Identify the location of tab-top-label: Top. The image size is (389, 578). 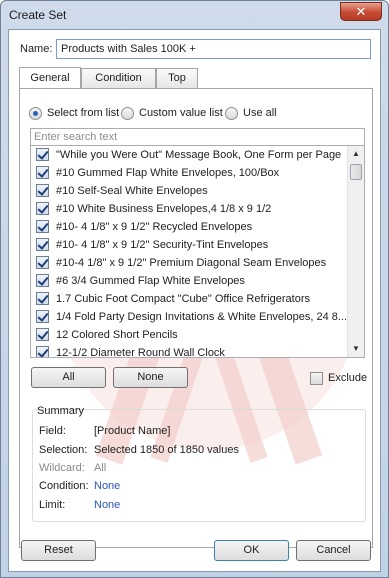
(177, 78).